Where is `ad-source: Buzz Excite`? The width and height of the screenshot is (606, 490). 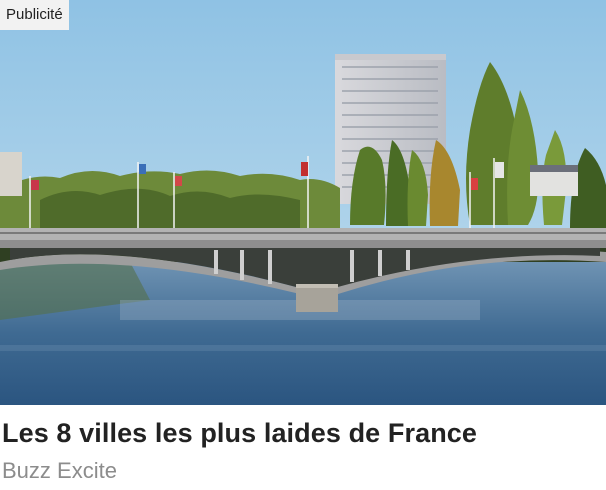 ad-source: Buzz Excite is located at coordinates (59, 471).